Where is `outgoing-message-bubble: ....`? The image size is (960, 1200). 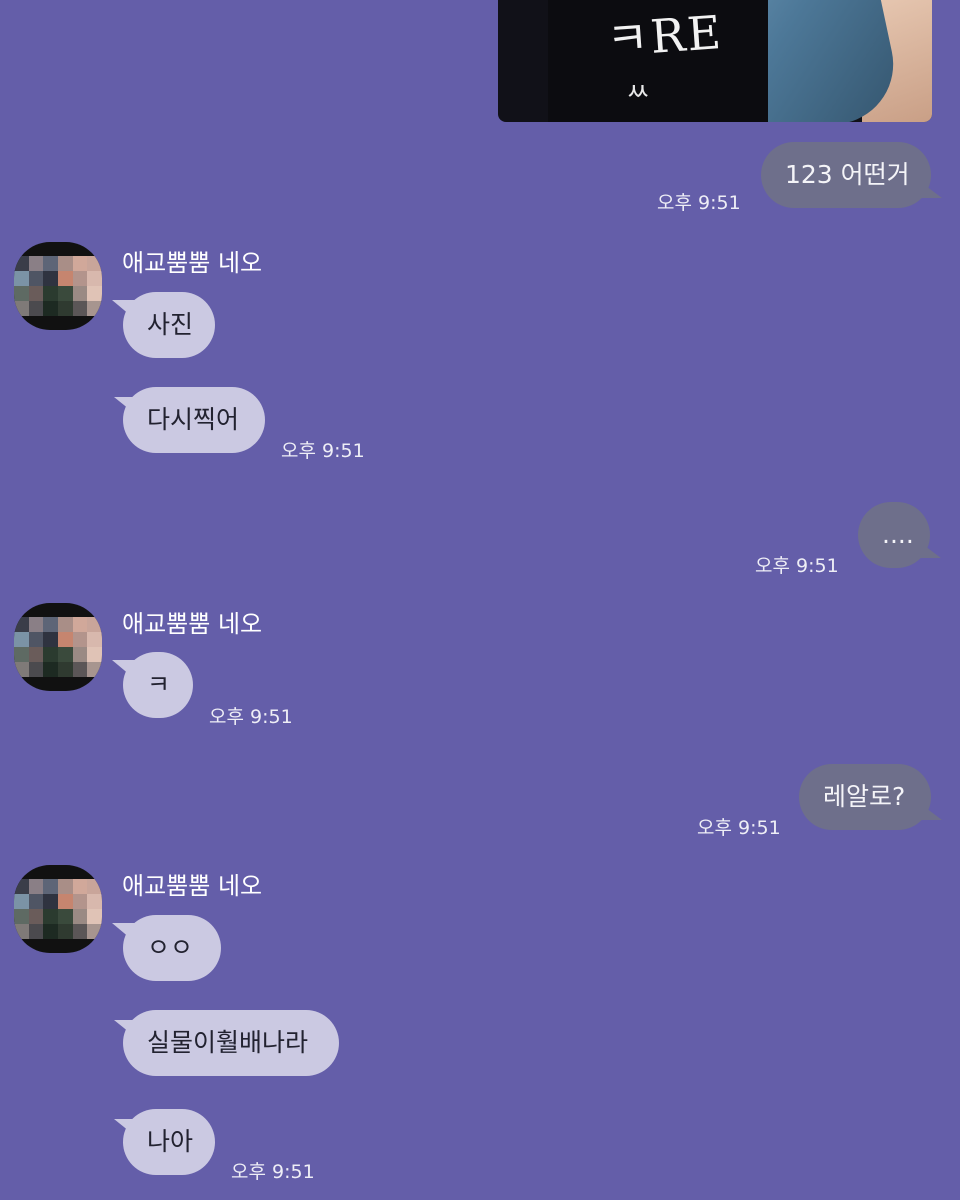 outgoing-message-bubble: .... is located at coordinates (899, 535).